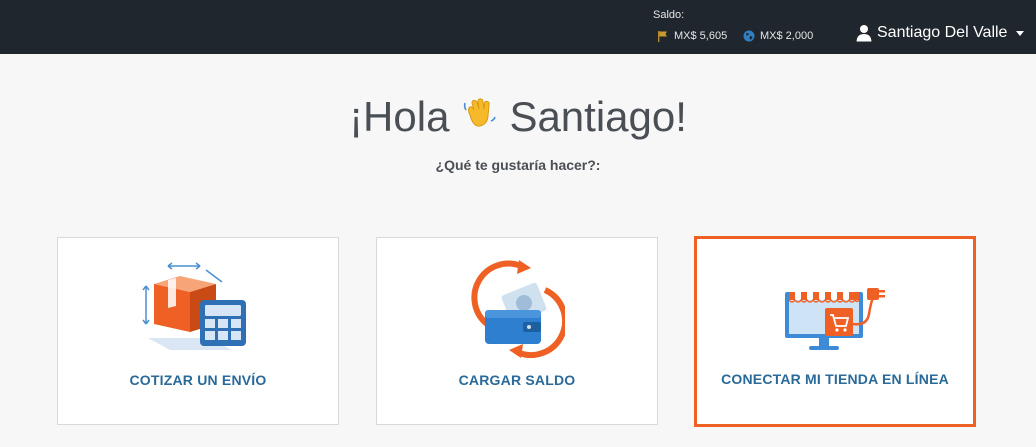 The height and width of the screenshot is (447, 1036). Describe the element at coordinates (479, 117) in the screenshot. I see `wave-icon` at that location.